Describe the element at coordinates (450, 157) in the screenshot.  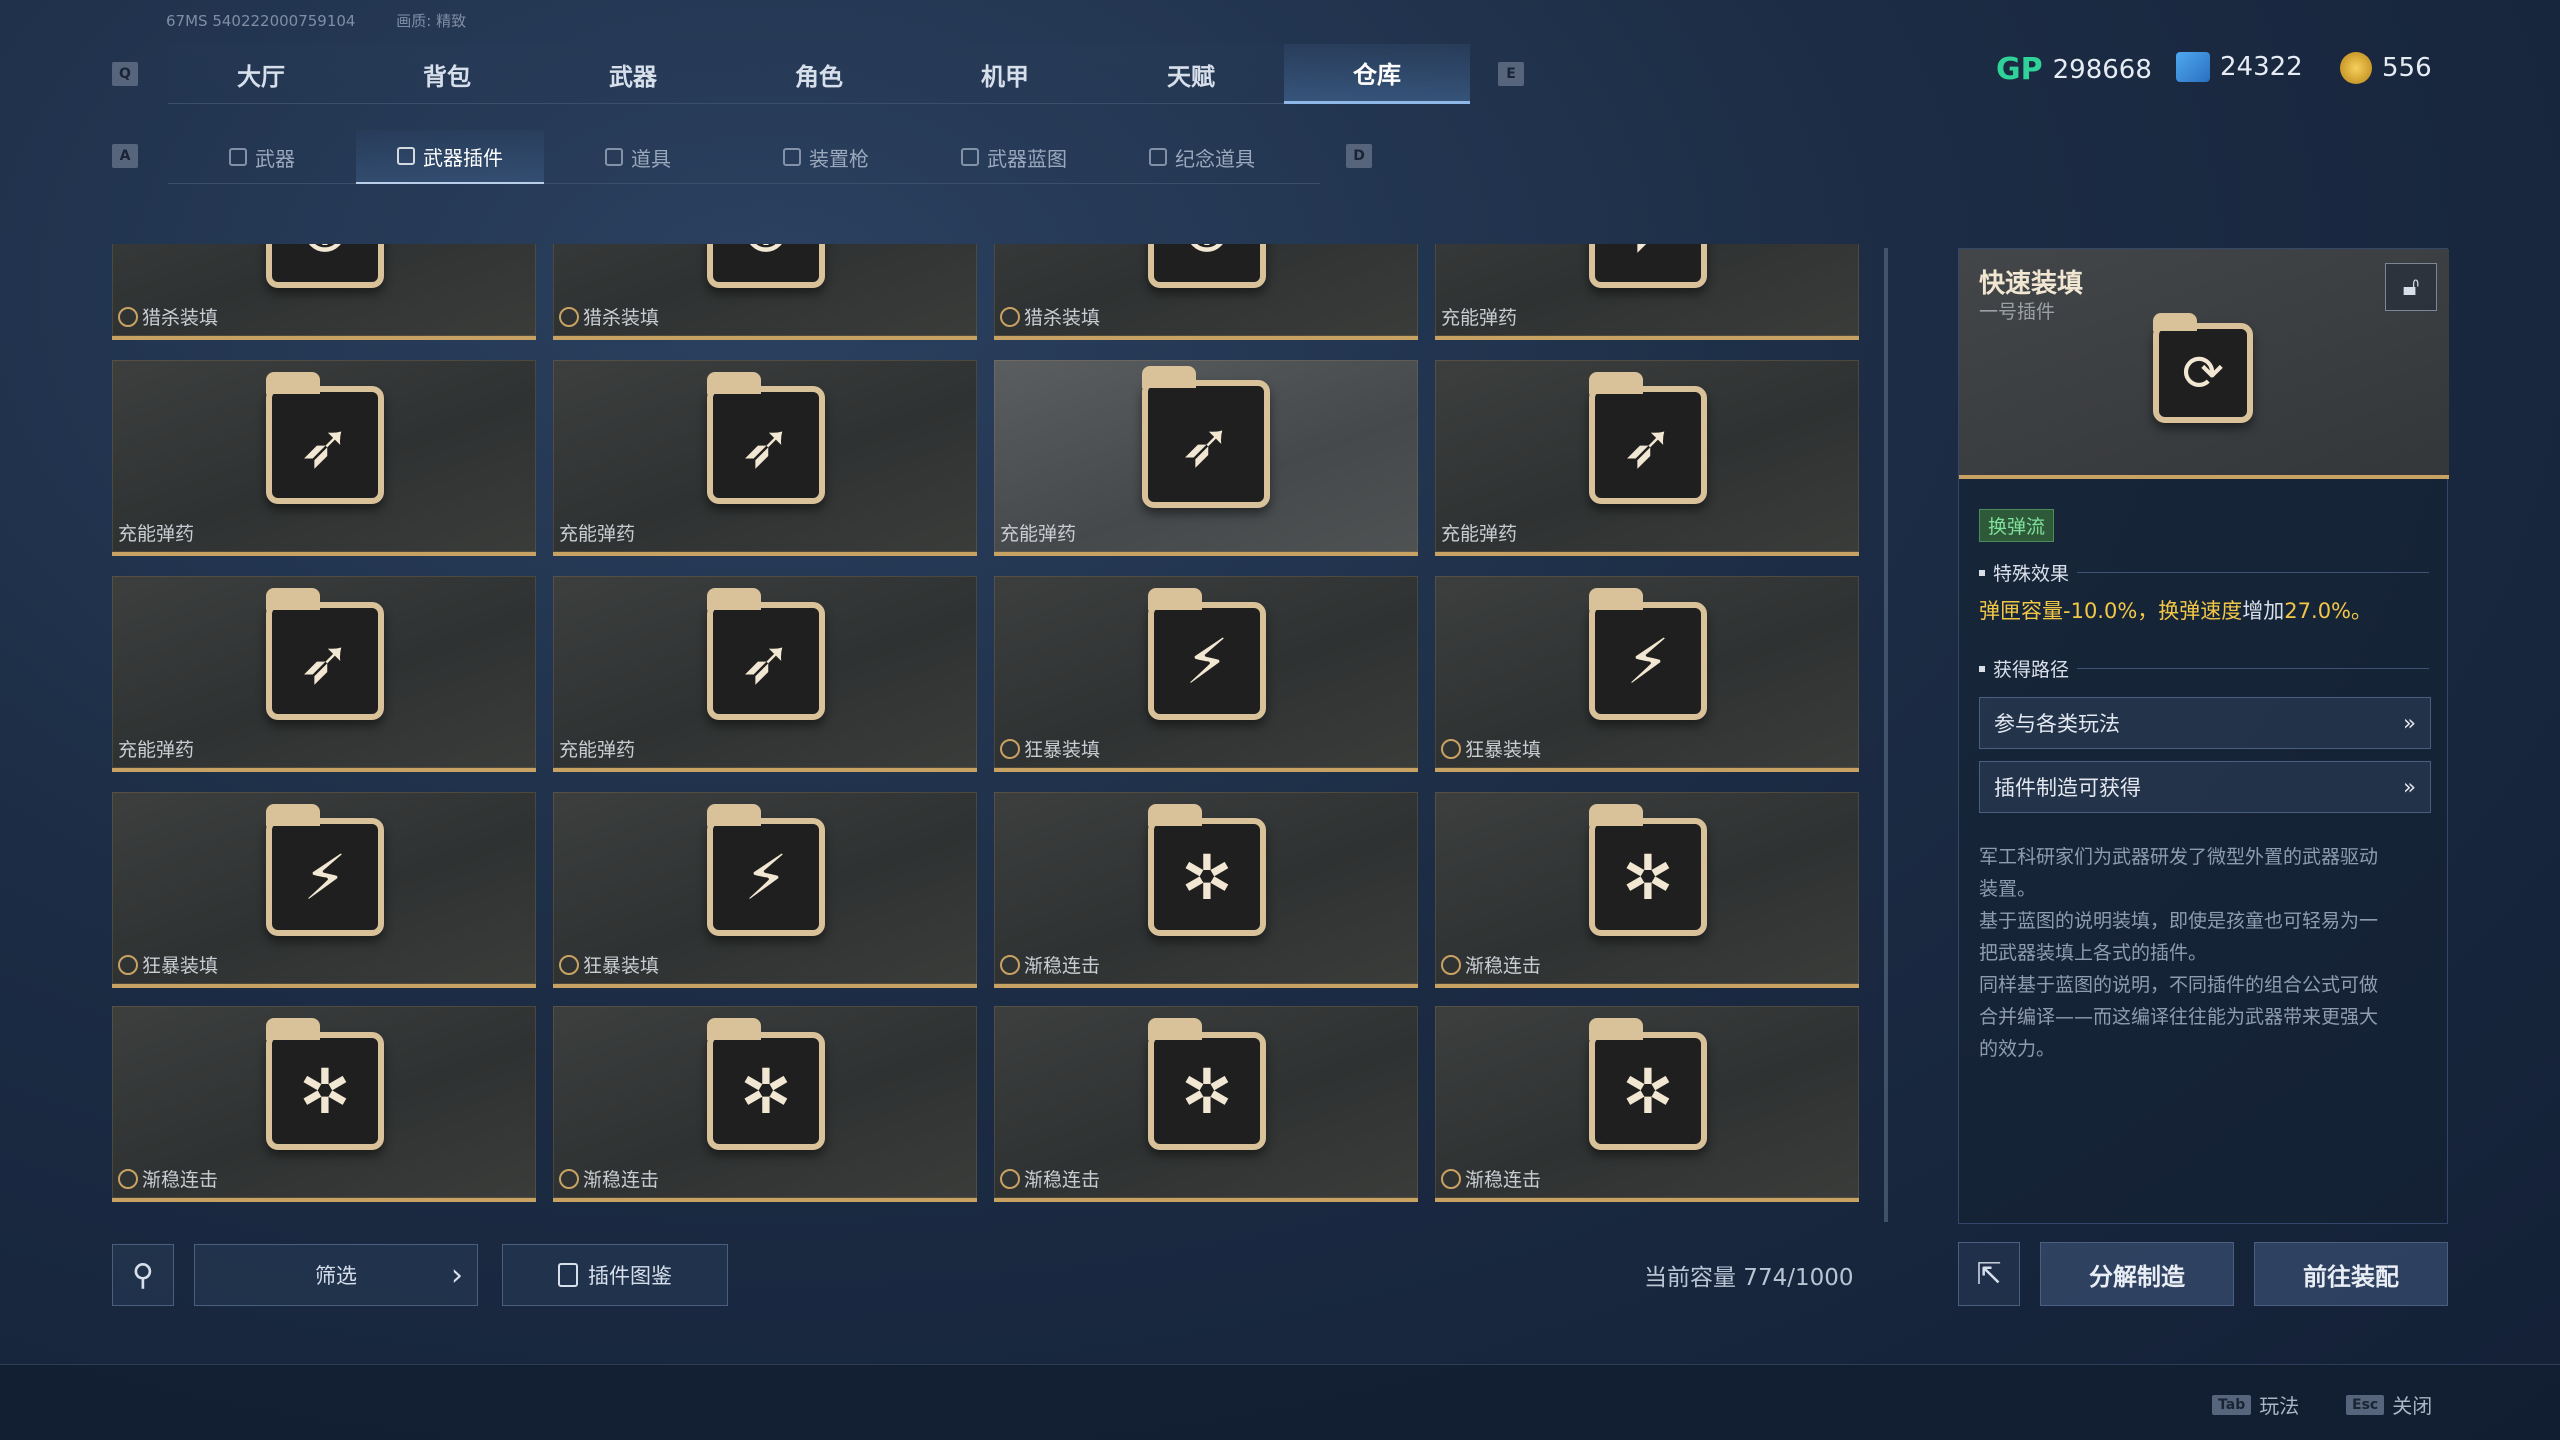
I see `subtab-weapon-plugins: 武器插件` at that location.